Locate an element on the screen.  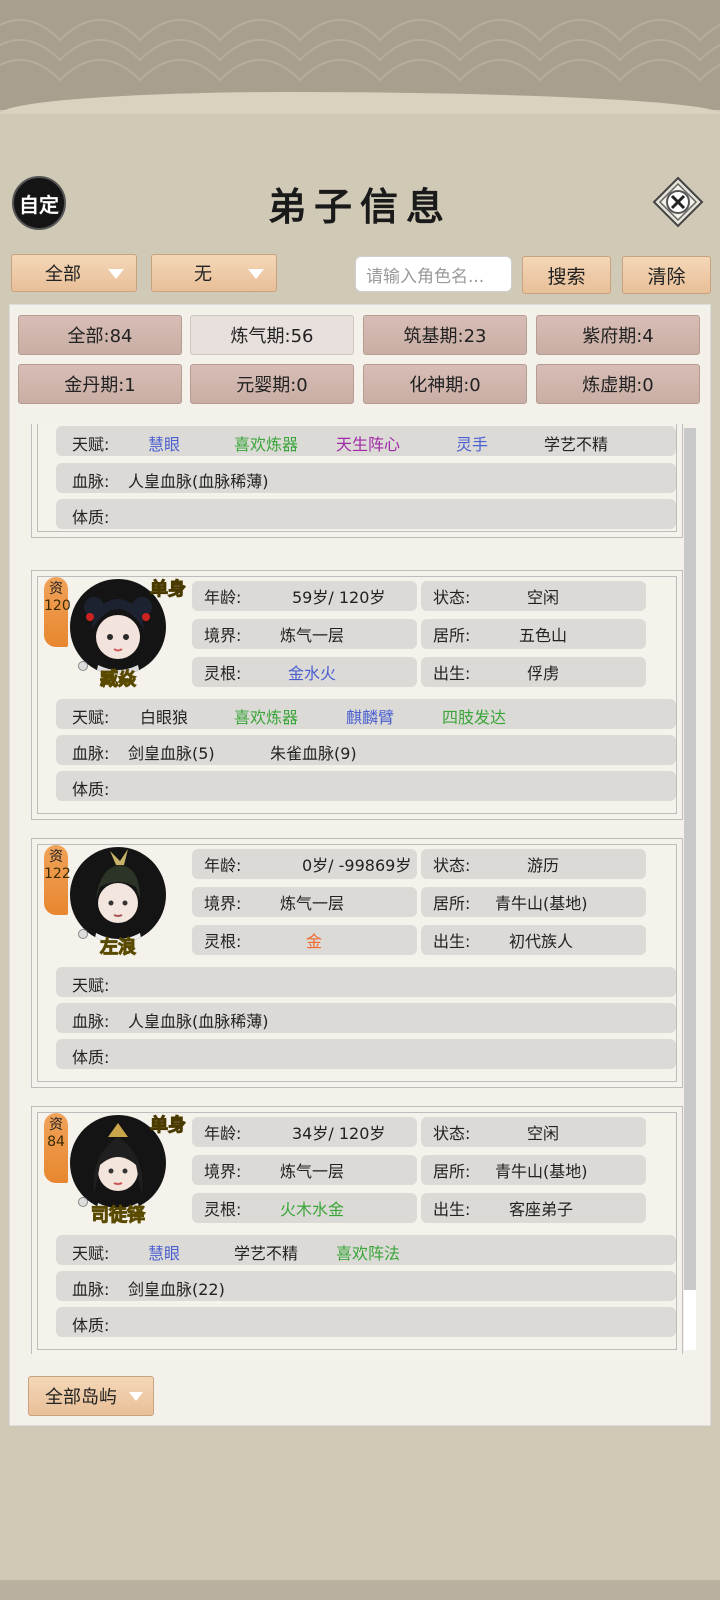
bloodline-value: 剑皇血脉(22) is located at coordinates (176, 1289).